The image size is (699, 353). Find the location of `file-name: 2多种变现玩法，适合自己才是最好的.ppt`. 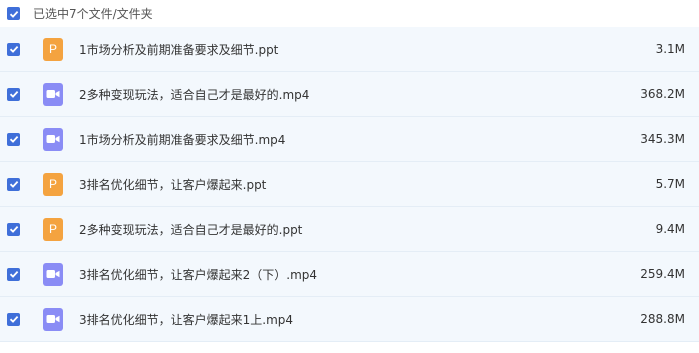

file-name: 2多种变现玩法，适合自己才是最好的.ppt is located at coordinates (191, 229).